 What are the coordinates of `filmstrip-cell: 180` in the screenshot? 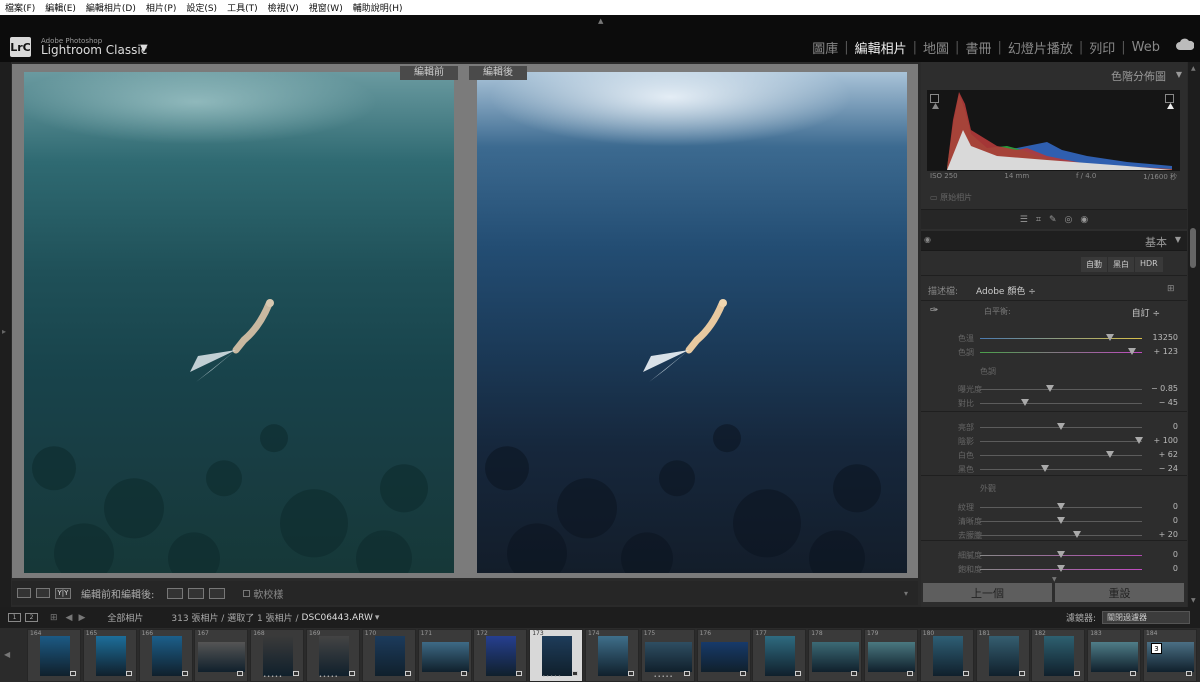 It's located at (946, 655).